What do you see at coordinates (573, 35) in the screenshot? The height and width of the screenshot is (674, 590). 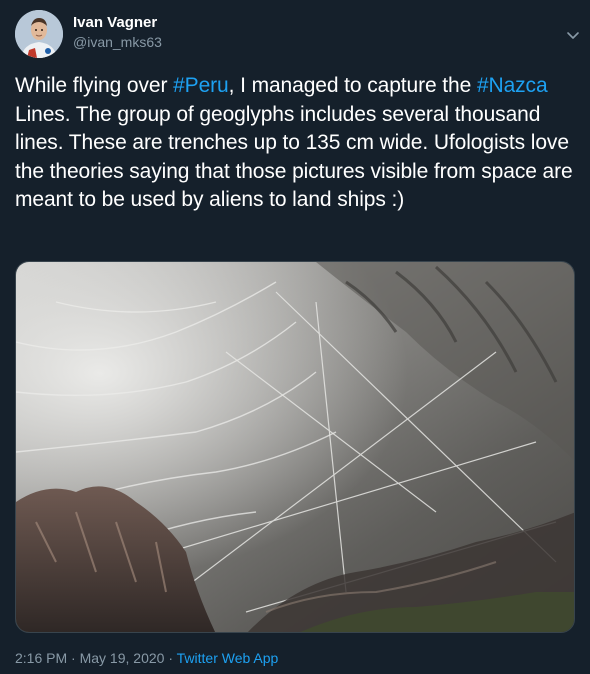 I see `chevron-down-icon` at bounding box center [573, 35].